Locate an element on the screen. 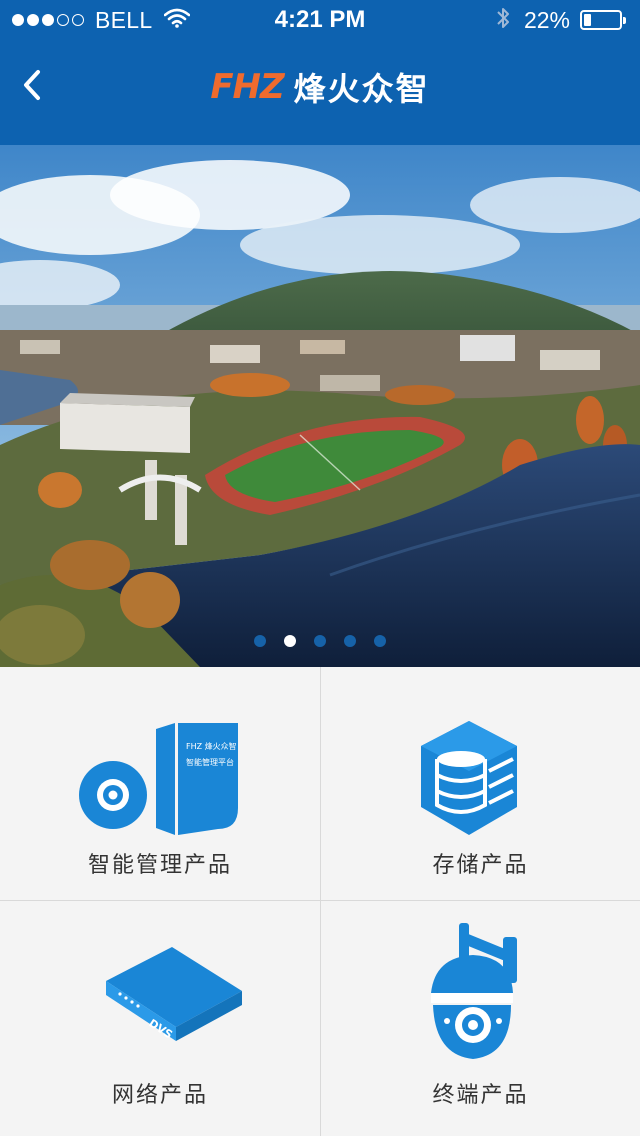  product-smart-management: FHZ 烽火众智 智能管理平台 智能管理产品 is located at coordinates (160, 783).